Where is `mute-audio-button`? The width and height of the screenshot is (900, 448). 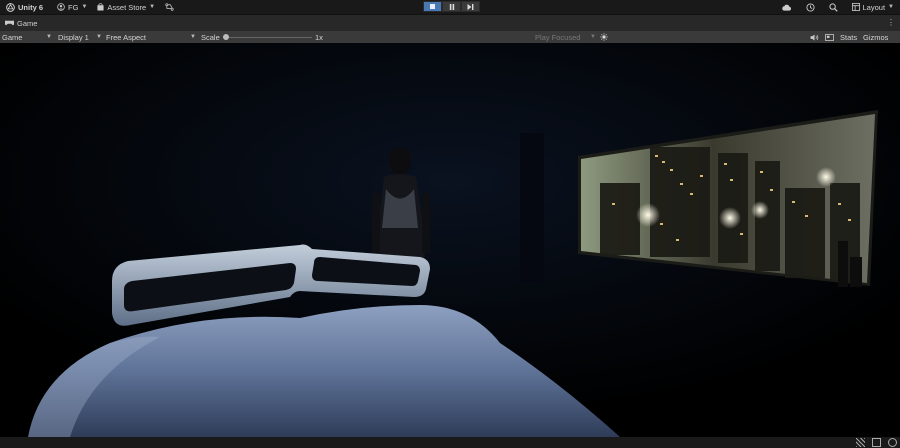
mute-audio-button is located at coordinates (814, 37).